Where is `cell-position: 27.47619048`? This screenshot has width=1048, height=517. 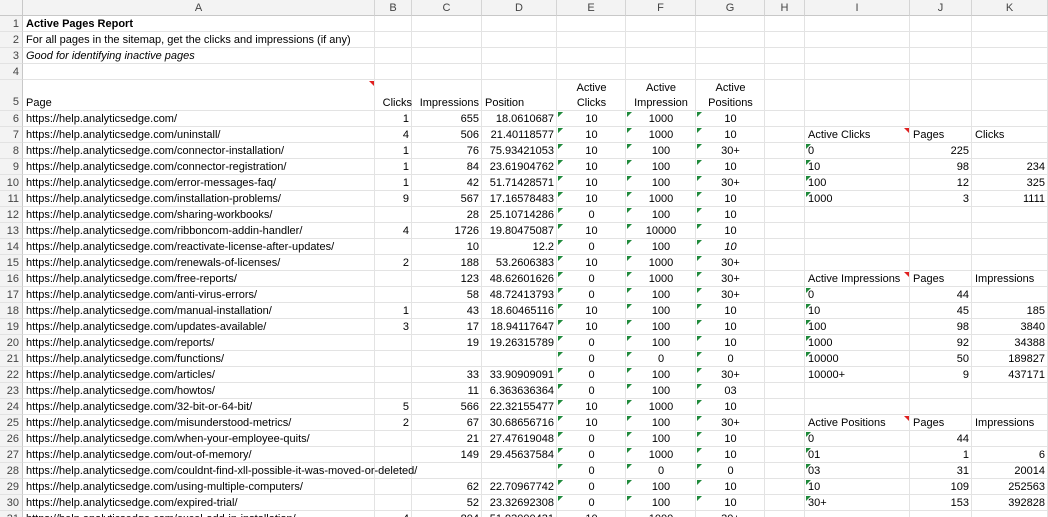
cell-position: 27.47619048 is located at coordinates (519, 439).